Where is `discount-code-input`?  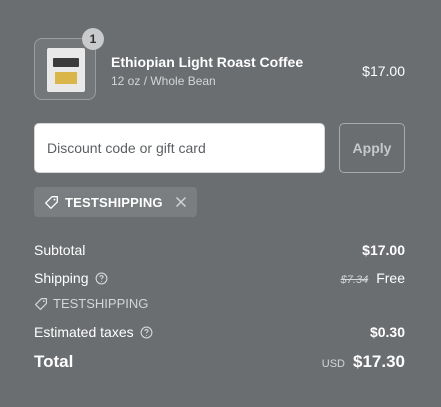 discount-code-input is located at coordinates (179, 148).